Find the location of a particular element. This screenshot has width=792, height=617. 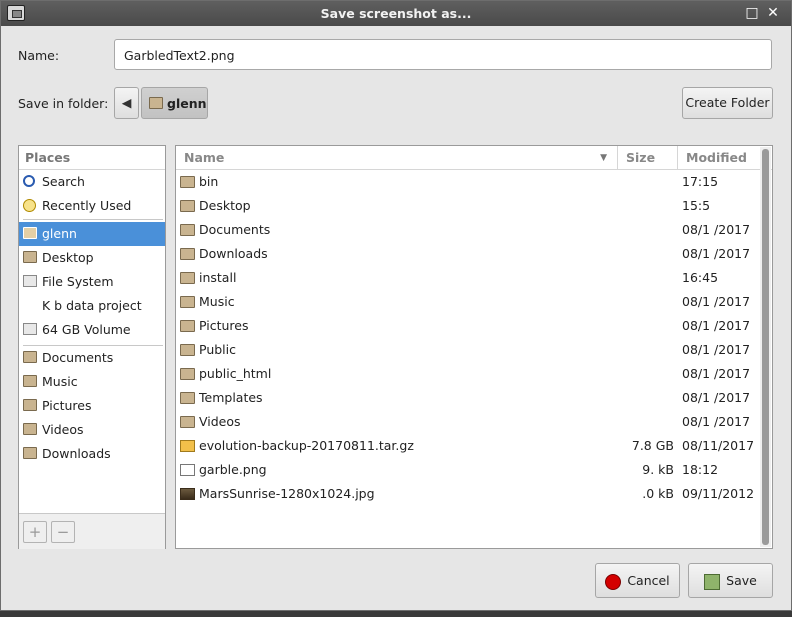

file-row: public_html 08/1 /2017 is located at coordinates (469, 374).